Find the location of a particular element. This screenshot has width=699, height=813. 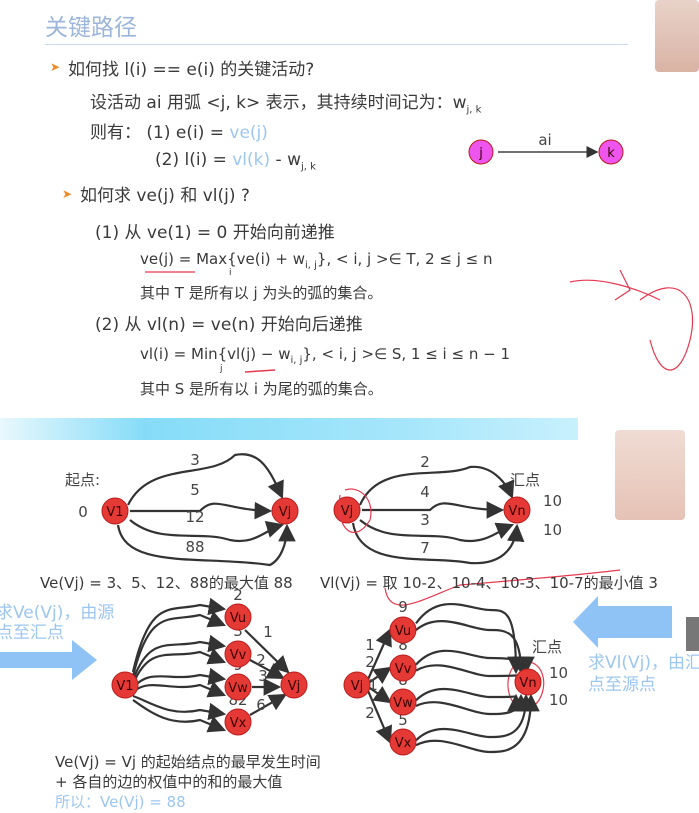

graph1-caption: Ve(Vj) = 3、5、12、88的最大值 88 is located at coordinates (166, 583).